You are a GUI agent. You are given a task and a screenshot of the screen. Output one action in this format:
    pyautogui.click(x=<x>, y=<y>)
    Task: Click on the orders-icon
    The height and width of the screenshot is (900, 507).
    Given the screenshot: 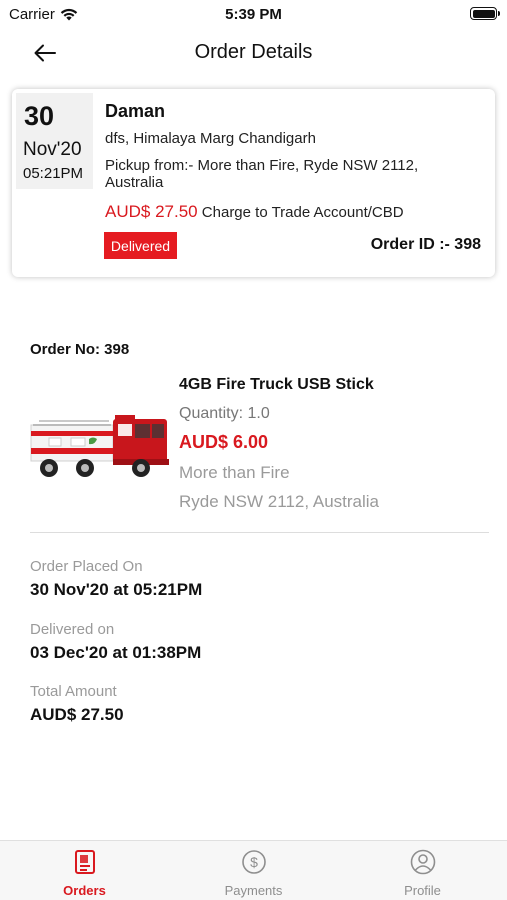 What is the action you would take?
    pyautogui.click(x=85, y=862)
    